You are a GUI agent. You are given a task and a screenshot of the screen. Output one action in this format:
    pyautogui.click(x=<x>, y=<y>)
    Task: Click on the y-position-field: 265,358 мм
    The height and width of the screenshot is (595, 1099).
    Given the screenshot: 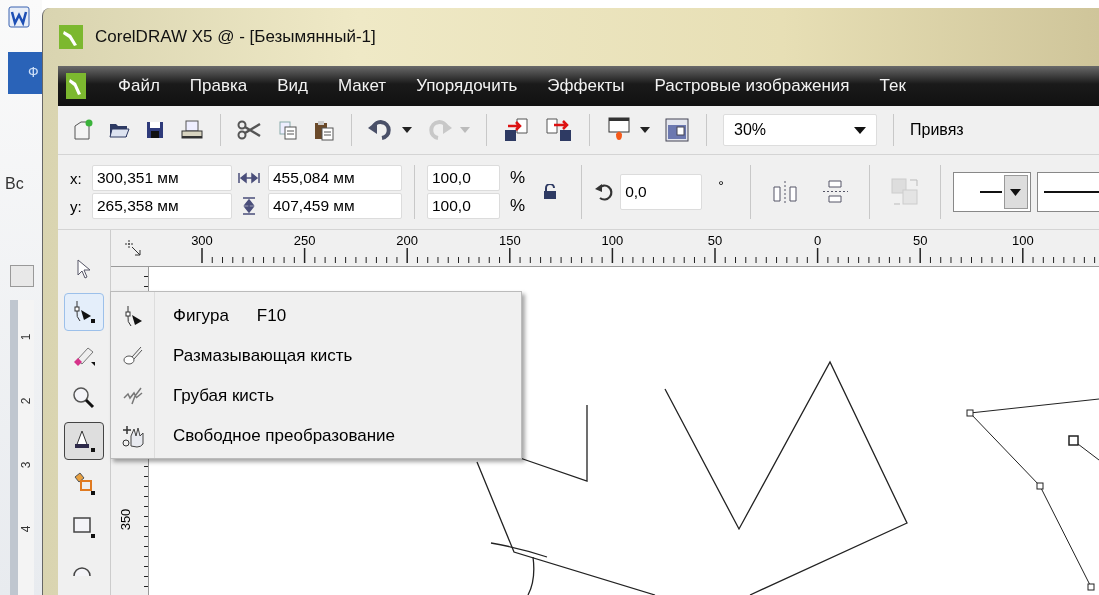 What is the action you would take?
    pyautogui.click(x=162, y=206)
    